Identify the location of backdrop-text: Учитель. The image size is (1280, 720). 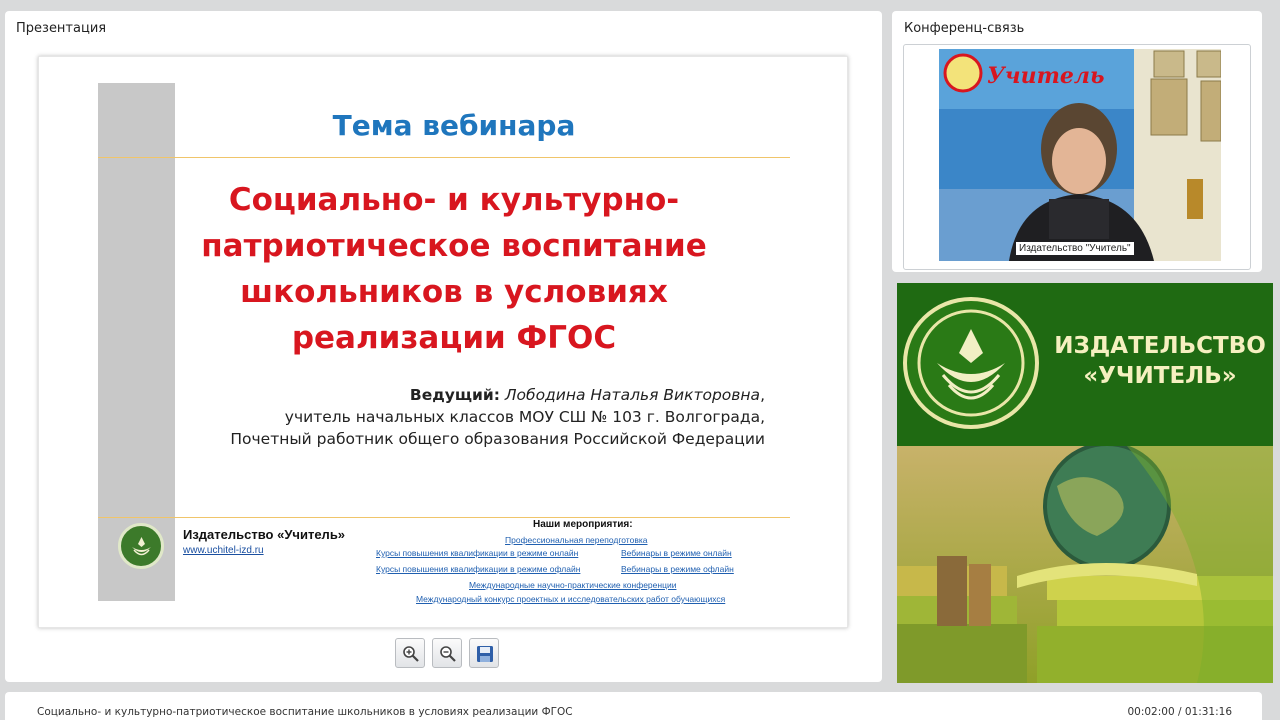
(1045, 76).